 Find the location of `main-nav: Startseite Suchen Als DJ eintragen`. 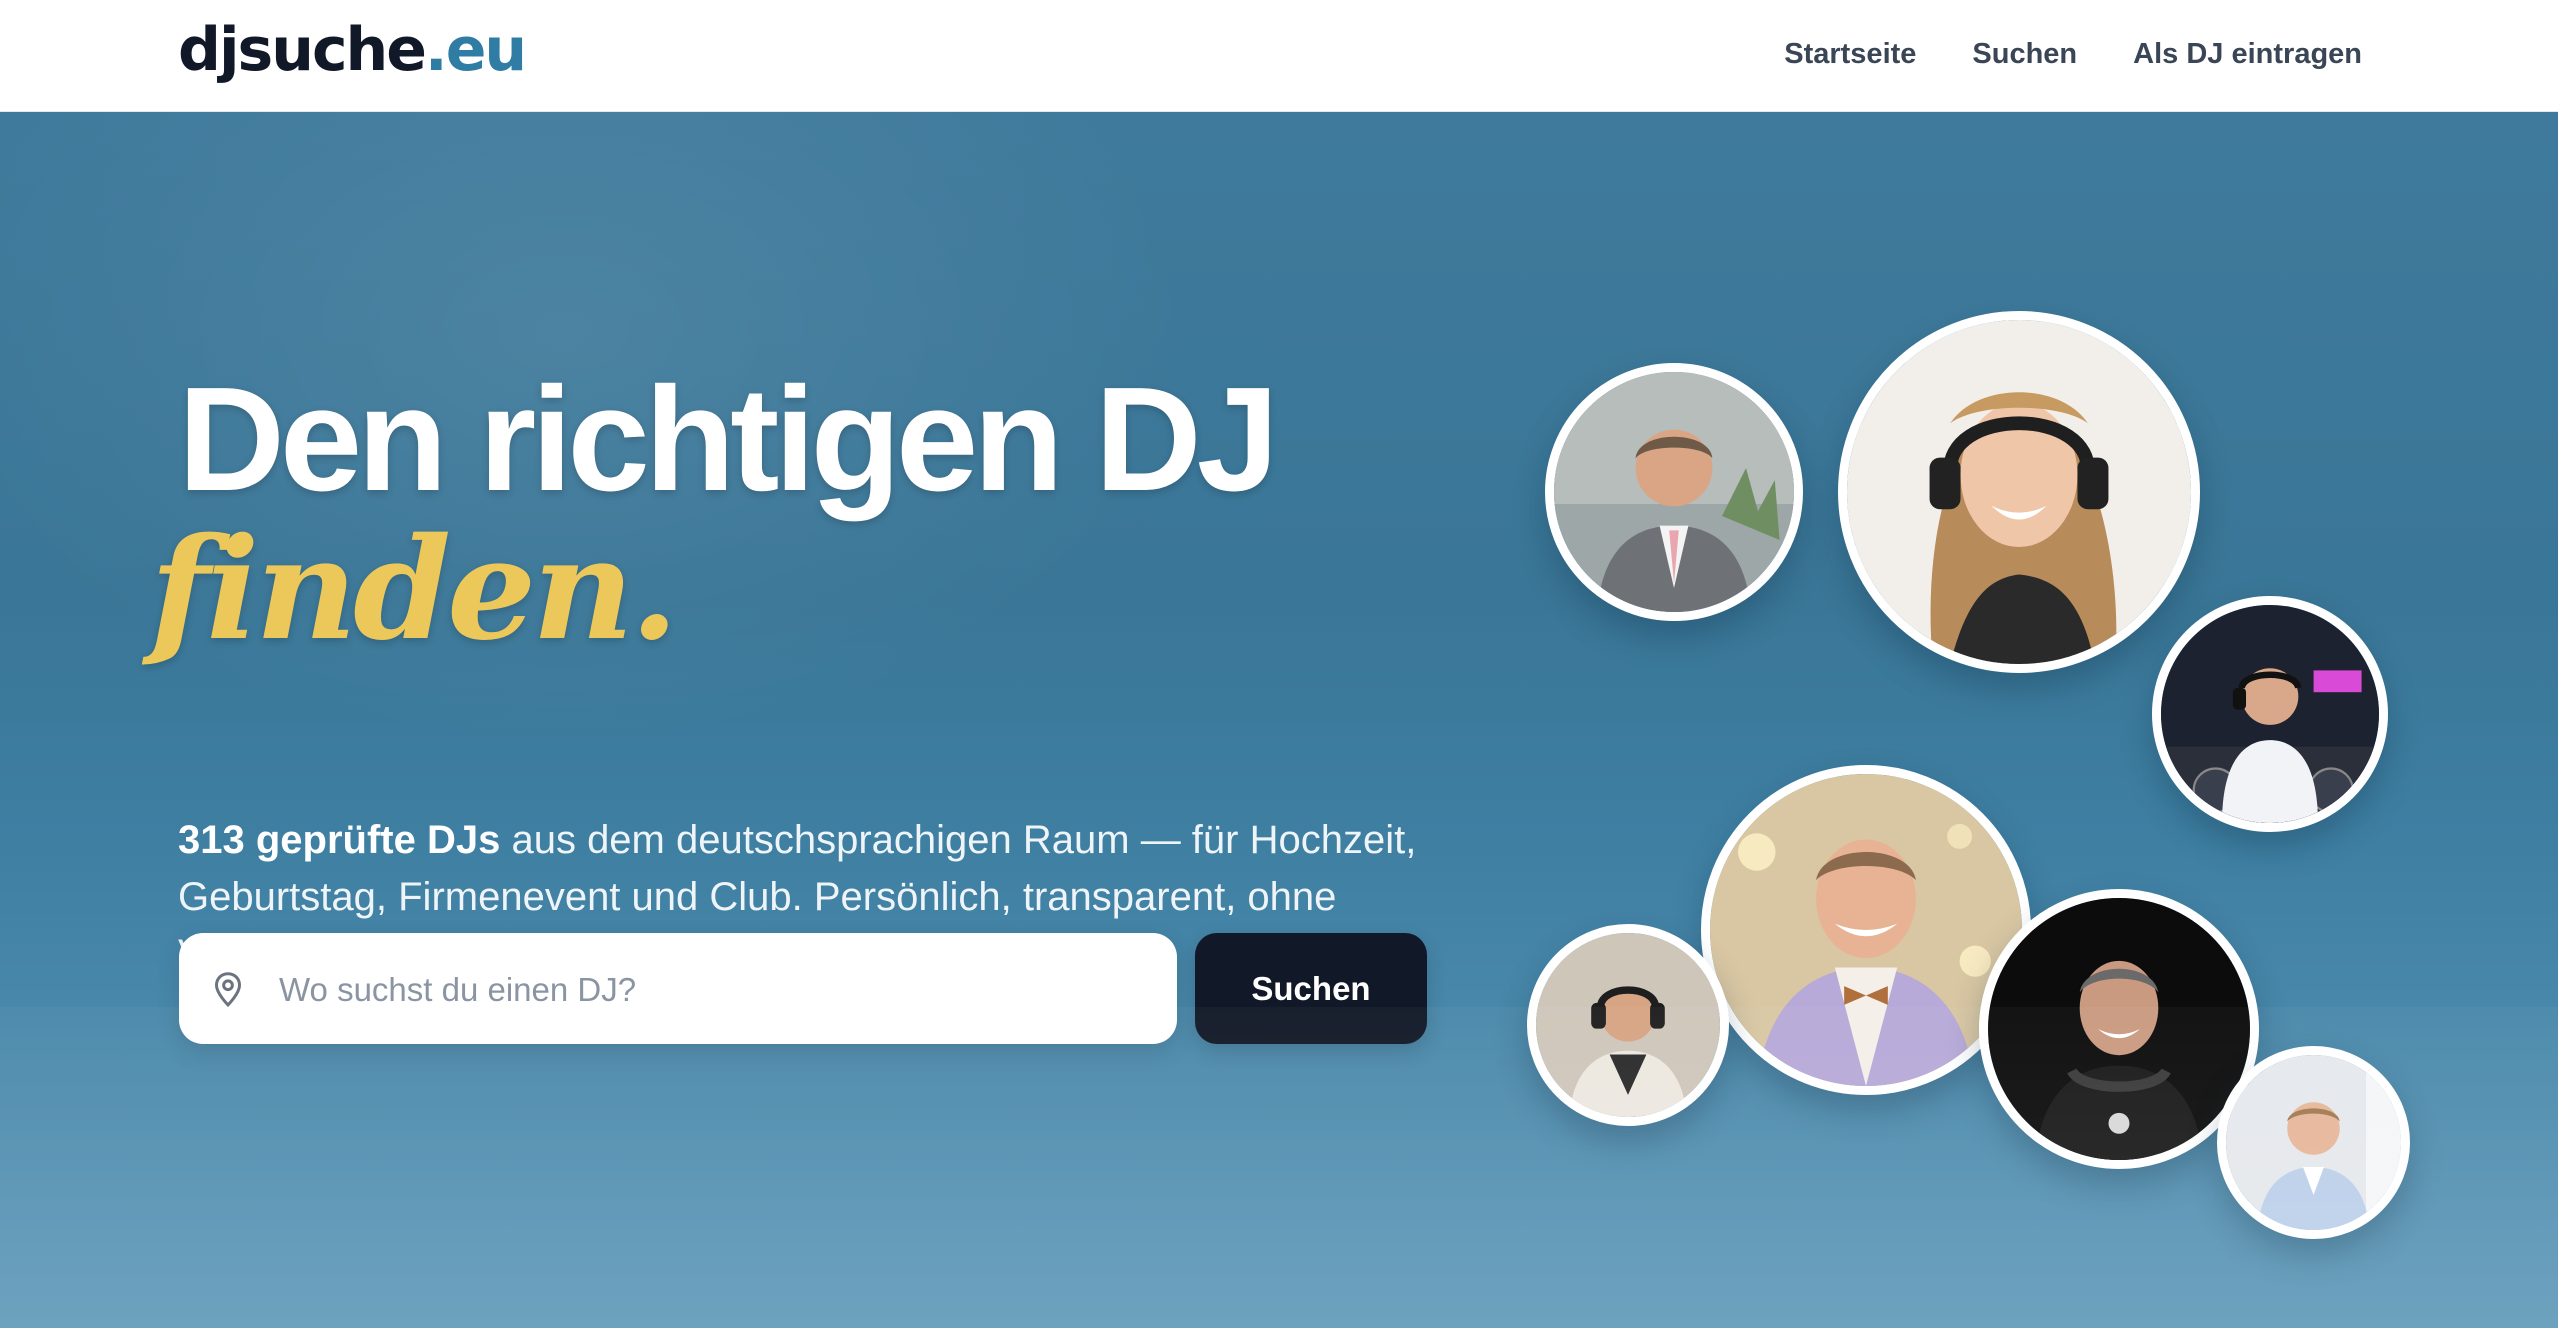

main-nav: Startseite Suchen Als DJ eintragen is located at coordinates (2073, 54).